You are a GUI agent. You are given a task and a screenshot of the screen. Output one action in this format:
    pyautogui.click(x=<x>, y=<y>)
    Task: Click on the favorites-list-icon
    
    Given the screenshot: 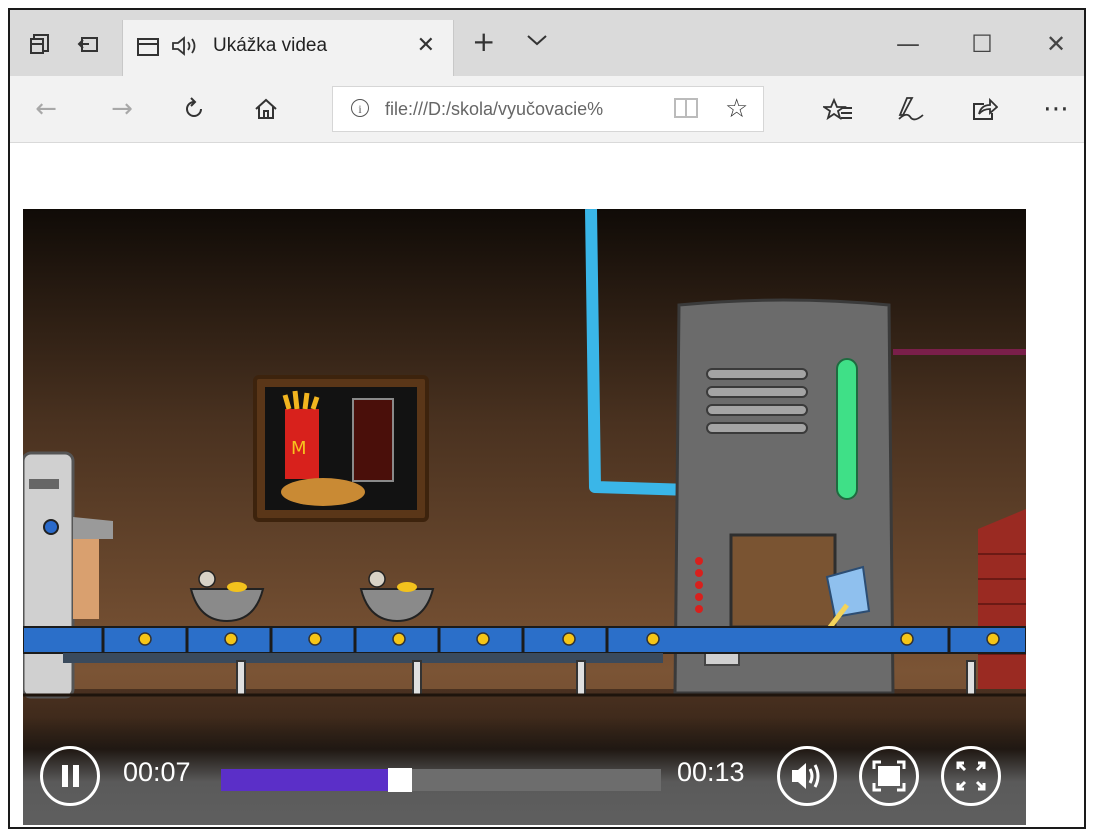 What is the action you would take?
    pyautogui.click(x=838, y=109)
    